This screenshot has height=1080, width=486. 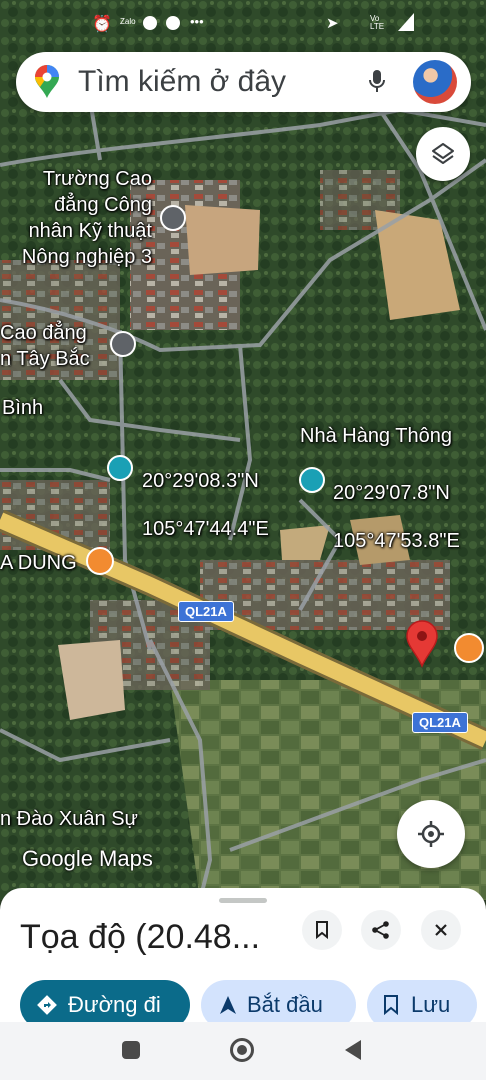 I want to click on share-button, so click(x=381, y=930).